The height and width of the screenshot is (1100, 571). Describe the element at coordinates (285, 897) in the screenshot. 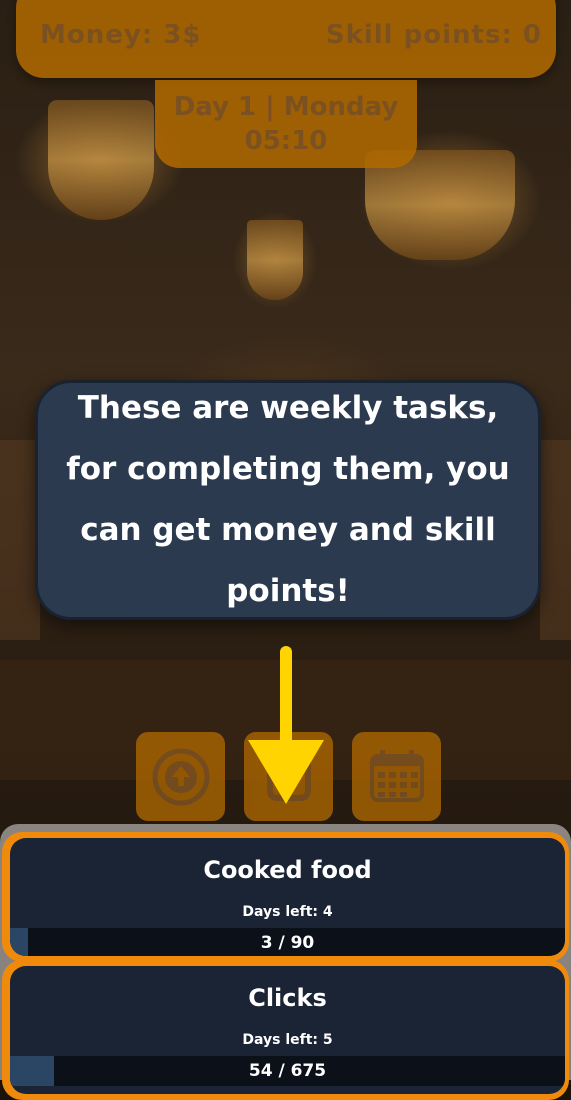

I see `task-card: Cooked food Days left: 4 3 / 90` at that location.